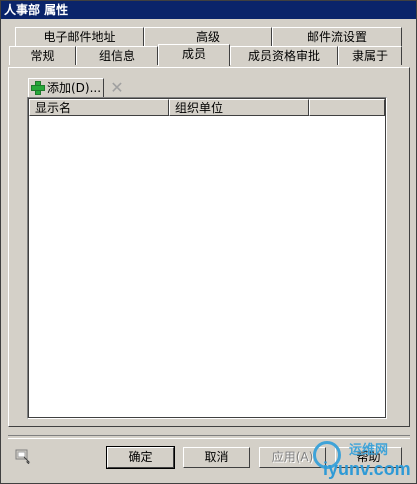  Describe the element at coordinates (38, 88) in the screenshot. I see `add-icon` at that location.